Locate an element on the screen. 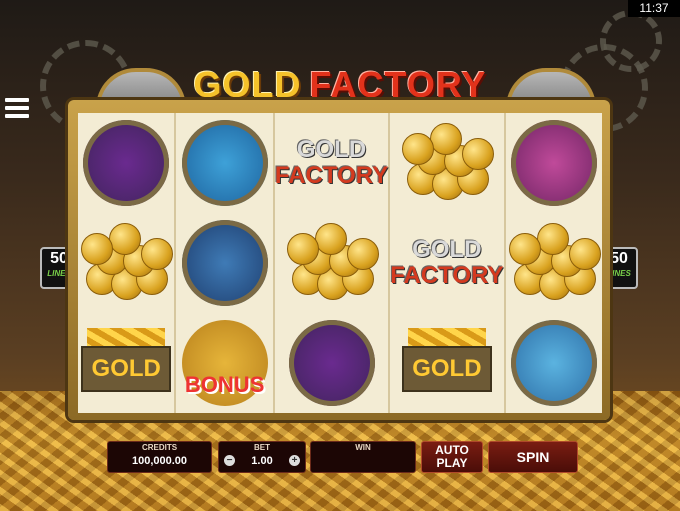  credits-display: CREDITS 100,000.00 is located at coordinates (159, 457).